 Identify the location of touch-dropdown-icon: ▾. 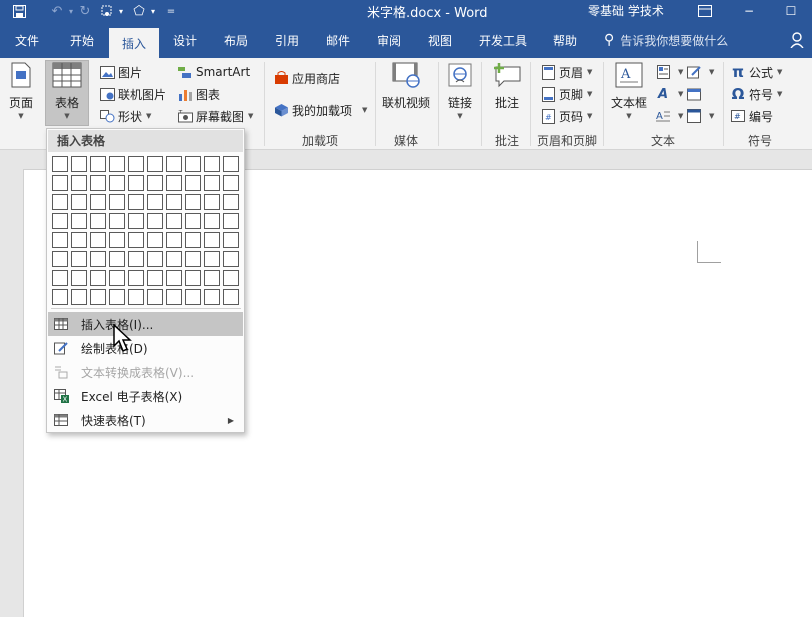
(121, 11).